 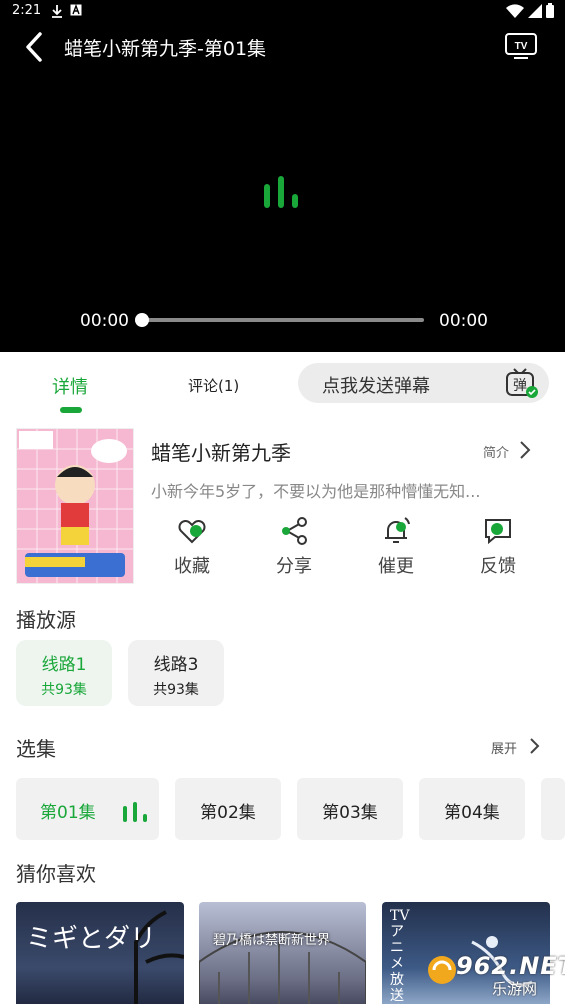 I want to click on download-icon, so click(x=57, y=11).